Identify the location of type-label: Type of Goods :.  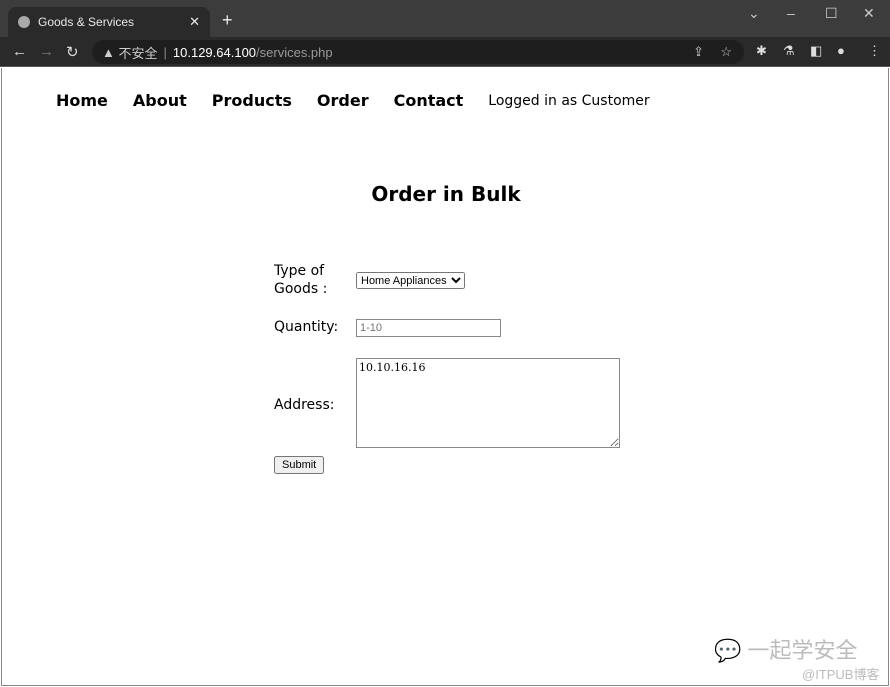
(301, 280).